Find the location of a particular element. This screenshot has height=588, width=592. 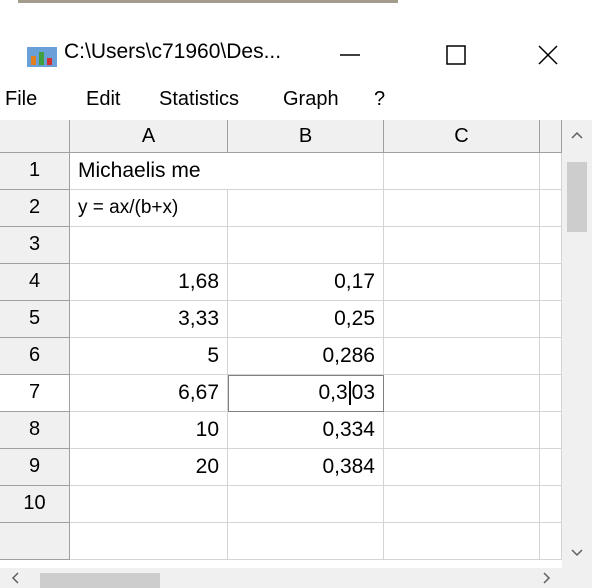

cell-b9: 0,384 is located at coordinates (306, 467).